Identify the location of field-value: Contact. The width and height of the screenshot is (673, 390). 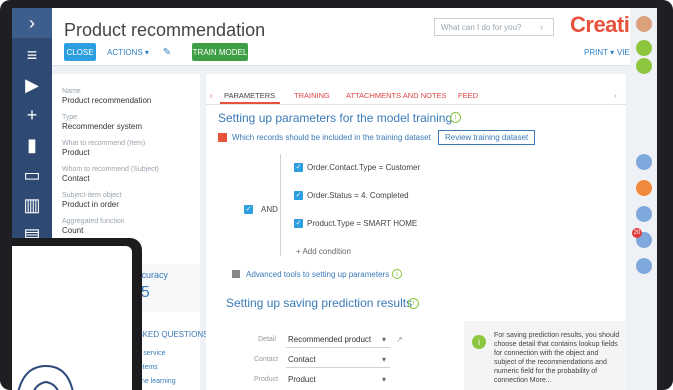
(76, 178).